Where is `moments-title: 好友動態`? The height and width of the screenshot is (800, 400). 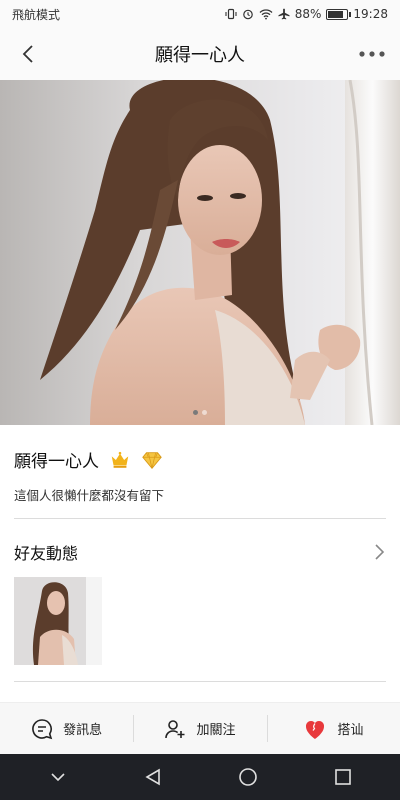 moments-title: 好友動態 is located at coordinates (46, 553).